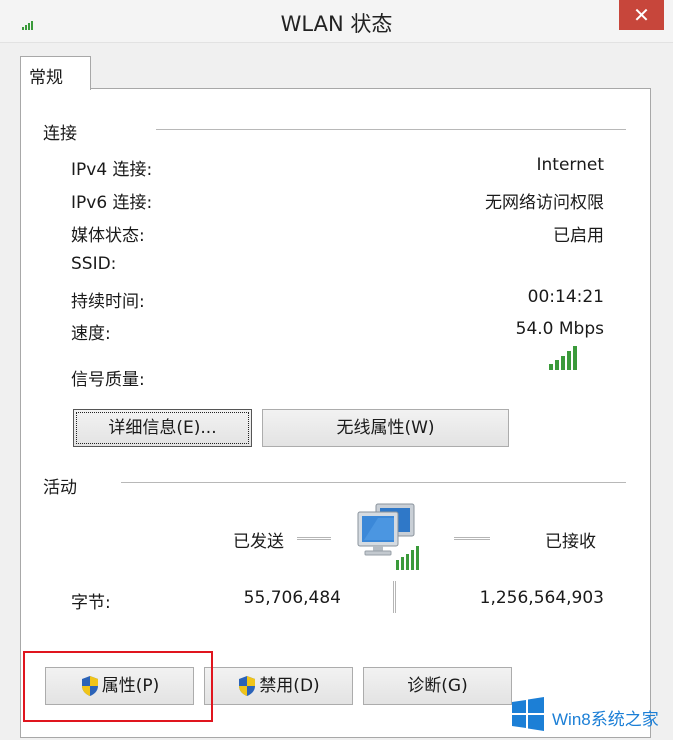 The image size is (673, 740). What do you see at coordinates (60, 134) in the screenshot?
I see `section-connection-title: 连接` at bounding box center [60, 134].